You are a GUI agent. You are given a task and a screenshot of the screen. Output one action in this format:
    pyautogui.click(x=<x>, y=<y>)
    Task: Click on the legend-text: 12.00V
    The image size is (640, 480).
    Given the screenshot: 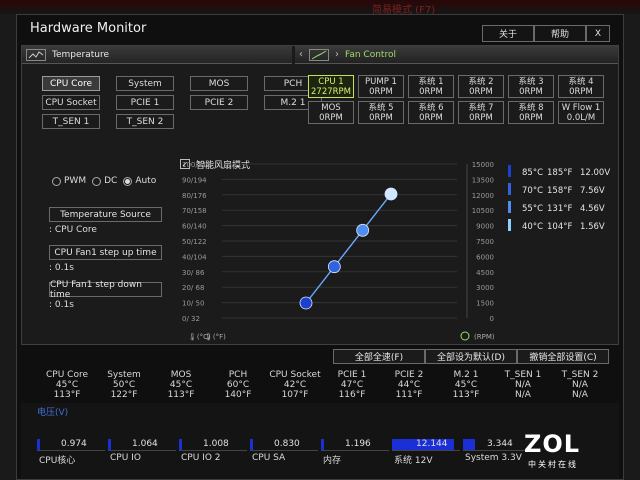 What is the action you would take?
    pyautogui.click(x=595, y=173)
    